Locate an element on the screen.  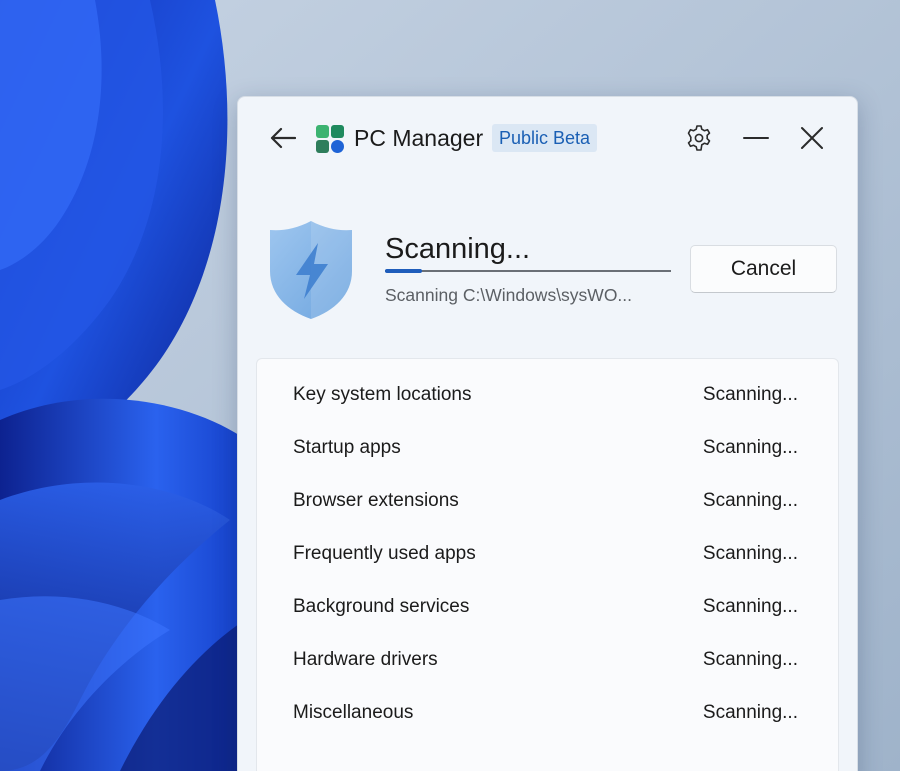
scan-progress-fill is located at coordinates (404, 271).